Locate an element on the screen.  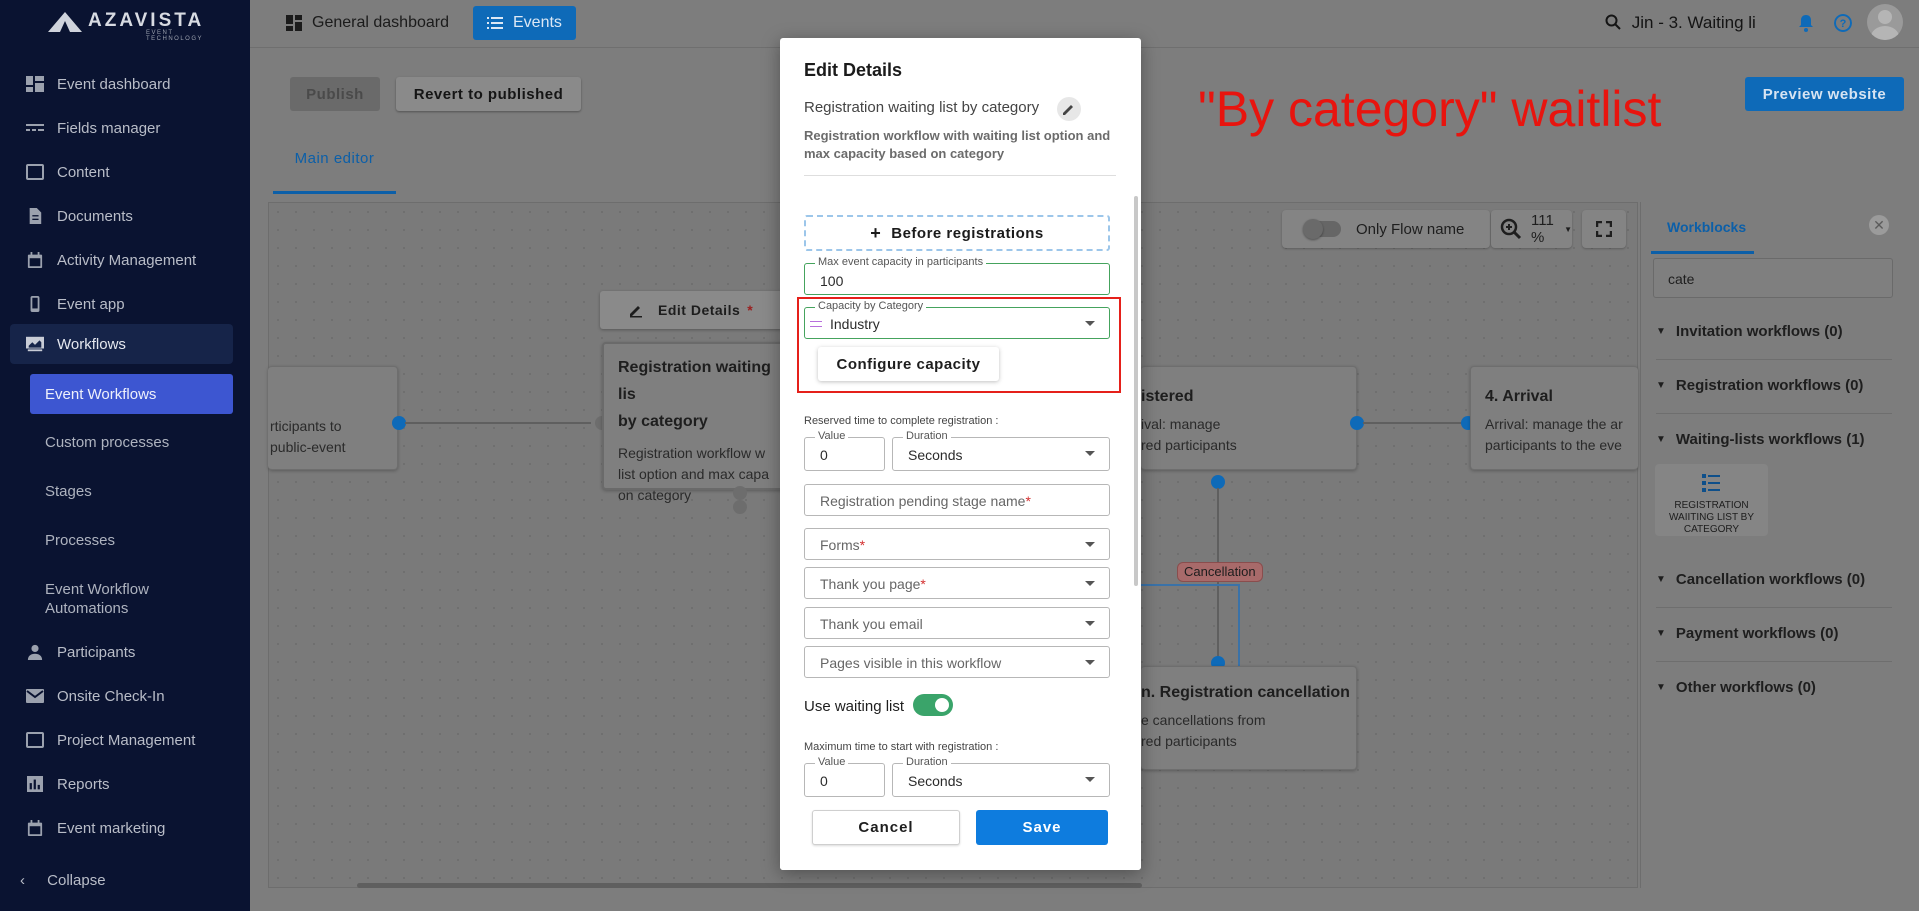
tab-workblocks: Workblocks is located at coordinates (1702, 235).